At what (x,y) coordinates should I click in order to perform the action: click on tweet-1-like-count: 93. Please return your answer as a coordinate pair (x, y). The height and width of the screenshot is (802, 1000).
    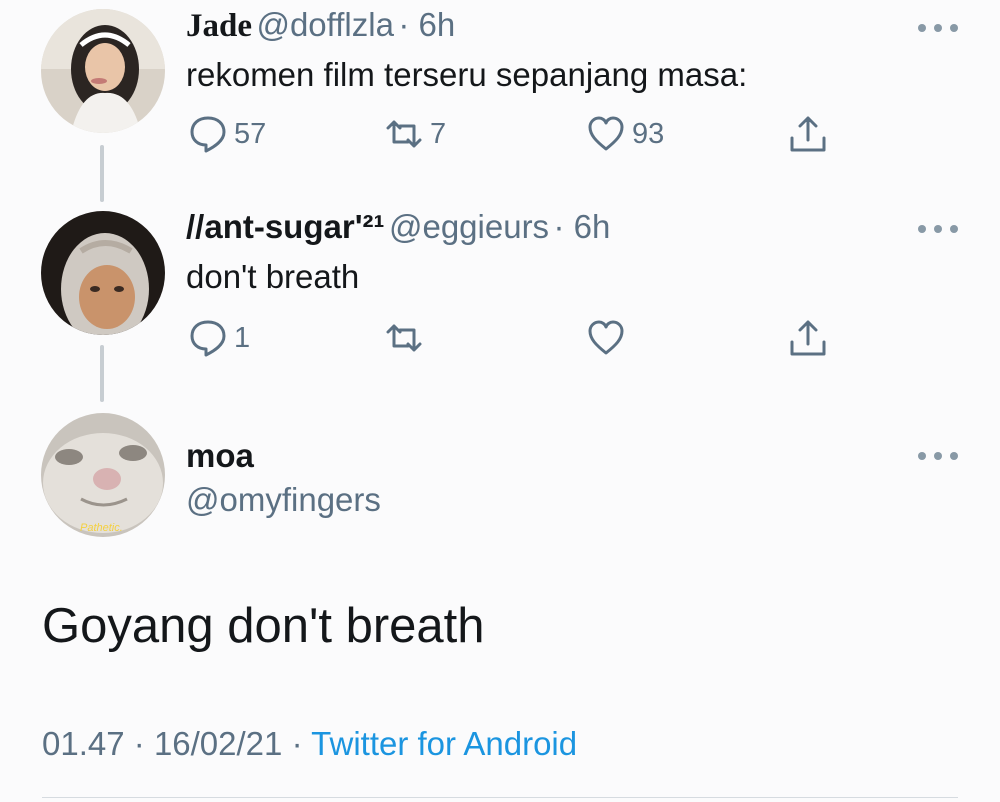
    Looking at the image, I should click on (648, 133).